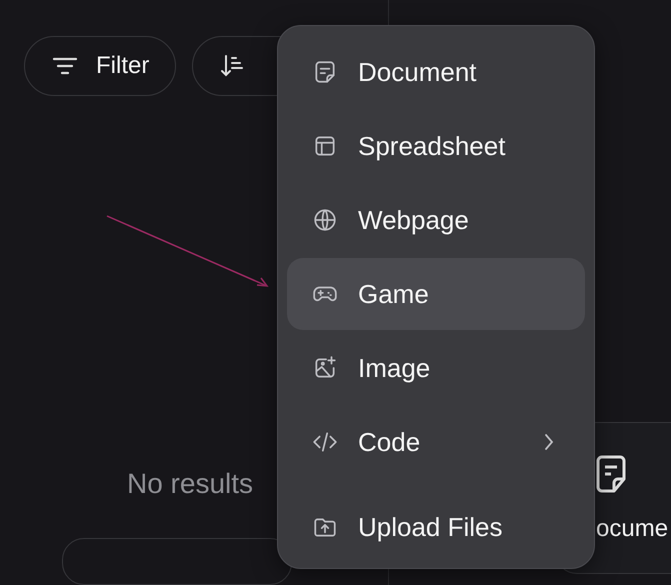 This screenshot has width=671, height=585. Describe the element at coordinates (436, 442) in the screenshot. I see `menu-item: Code` at that location.